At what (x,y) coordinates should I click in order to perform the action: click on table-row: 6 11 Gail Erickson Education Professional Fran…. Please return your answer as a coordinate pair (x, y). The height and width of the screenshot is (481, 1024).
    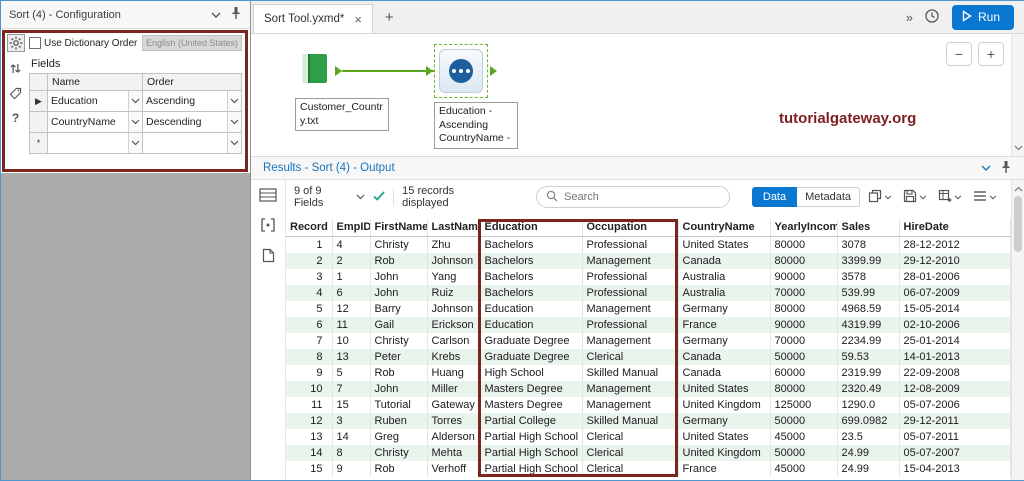
    Looking at the image, I should click on (648, 324).